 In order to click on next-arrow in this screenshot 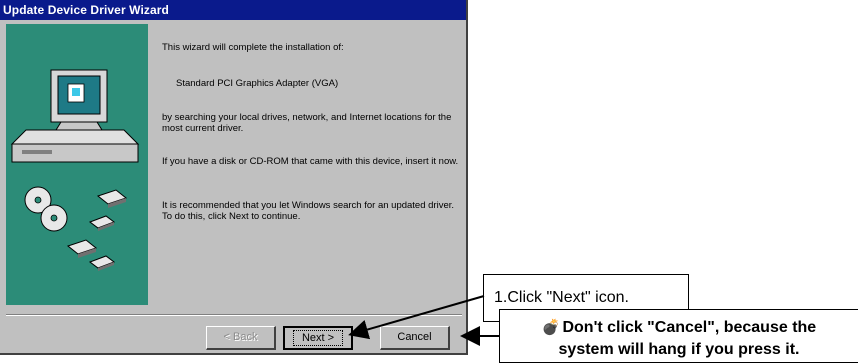, I will do `click(416, 317)`.